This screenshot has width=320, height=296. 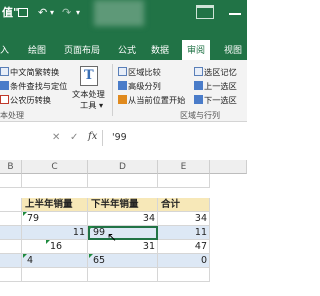 What do you see at coordinates (228, 167) in the screenshot?
I see `column-header-f` at bounding box center [228, 167].